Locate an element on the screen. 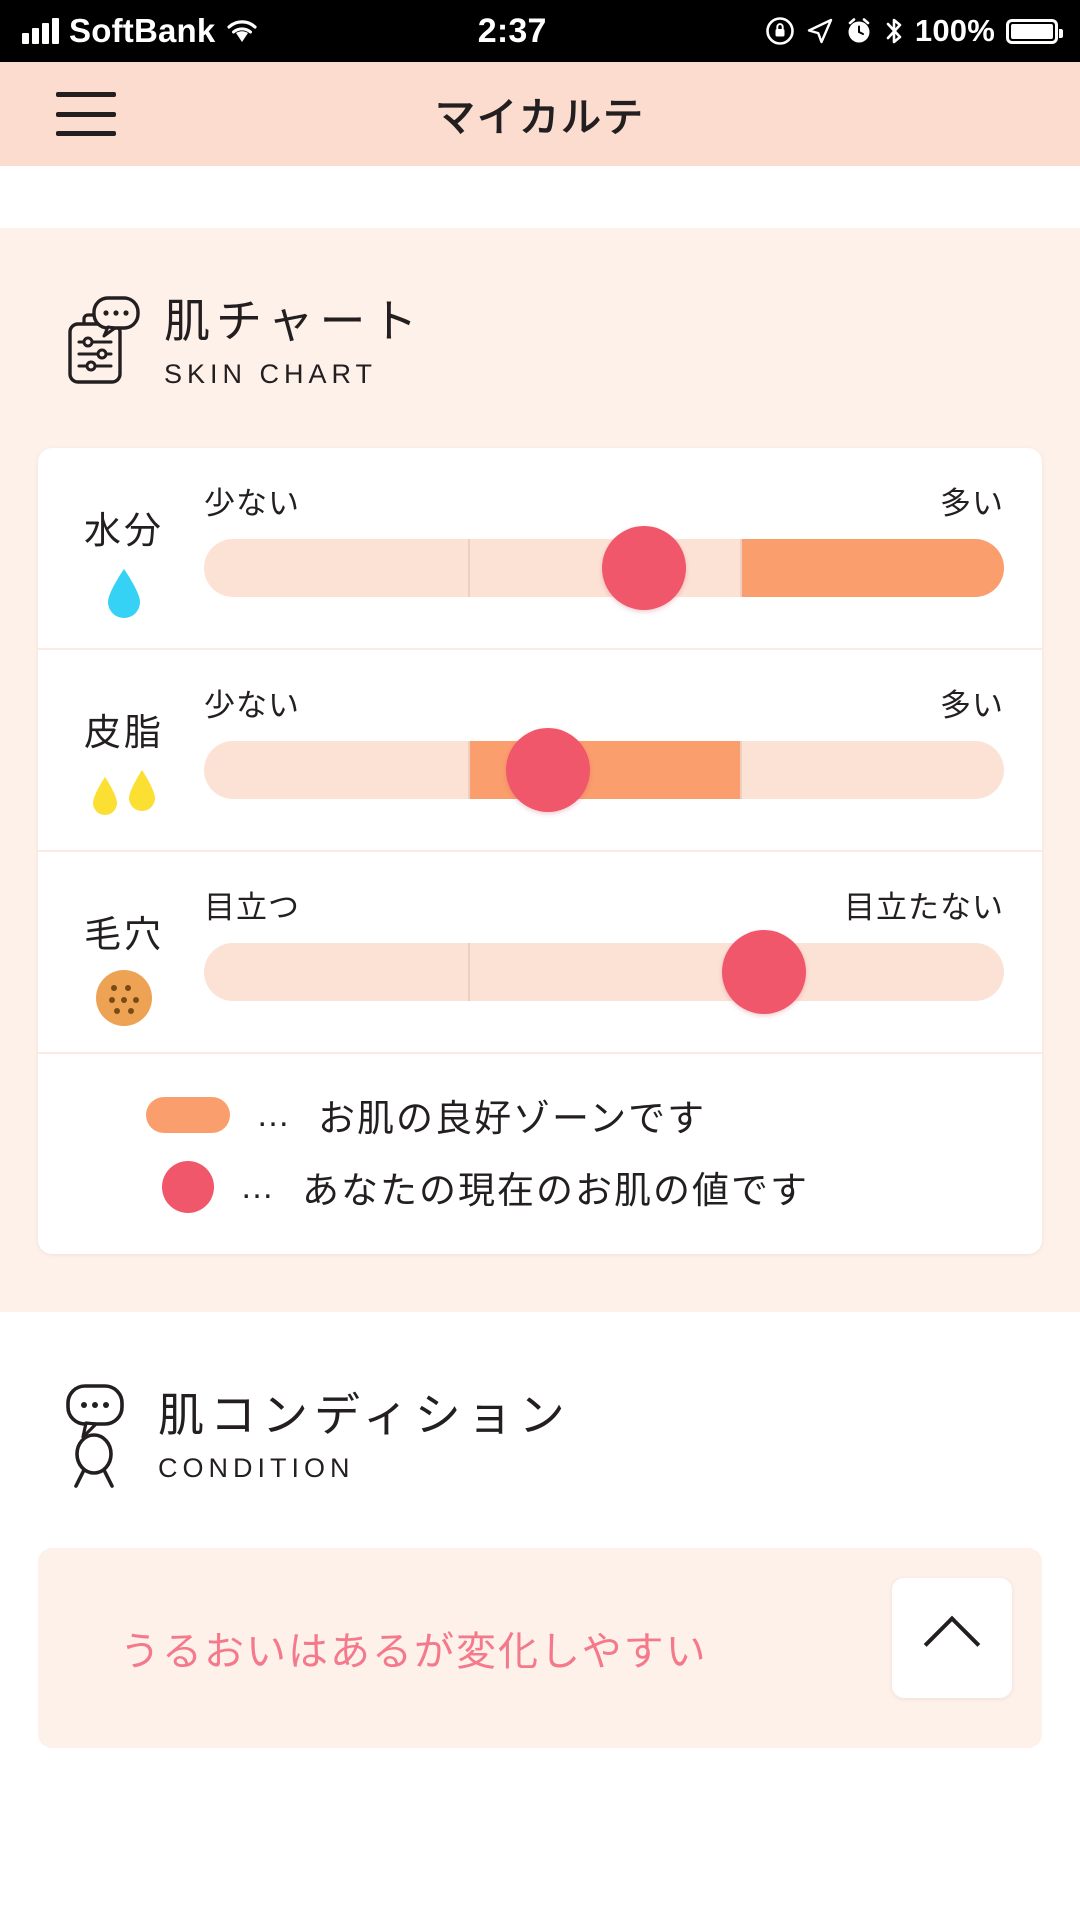  location-arrow-icon is located at coordinates (820, 31).